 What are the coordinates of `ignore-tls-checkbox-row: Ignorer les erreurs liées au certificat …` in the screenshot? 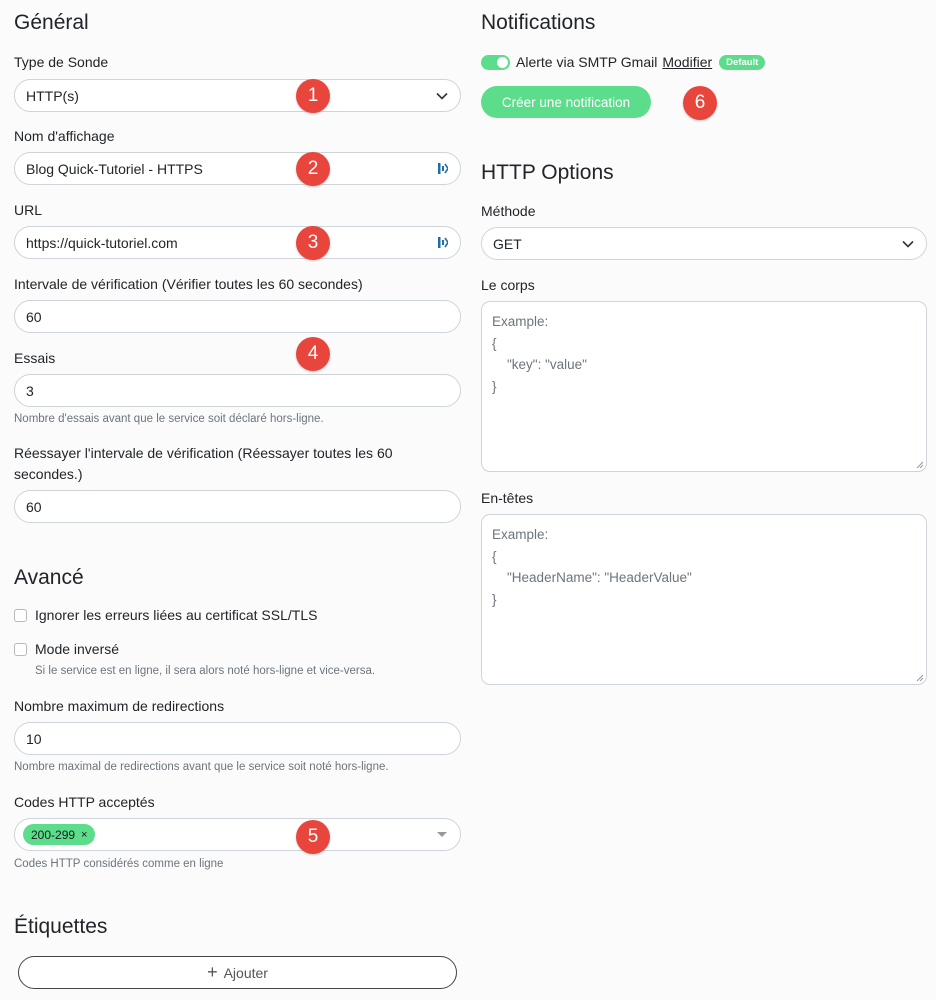 It's located at (165, 615).